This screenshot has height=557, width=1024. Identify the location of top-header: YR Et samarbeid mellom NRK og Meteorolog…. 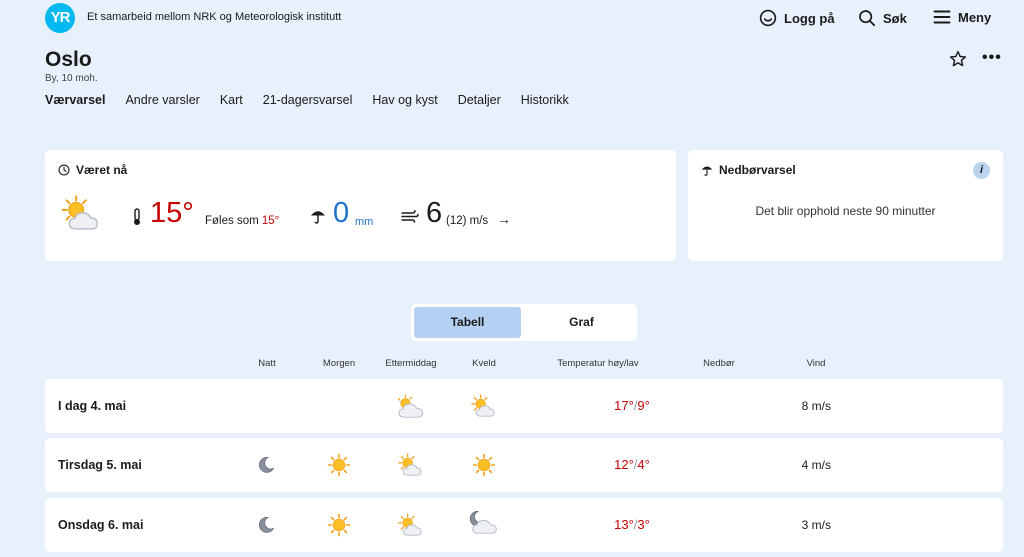
(512, 18).